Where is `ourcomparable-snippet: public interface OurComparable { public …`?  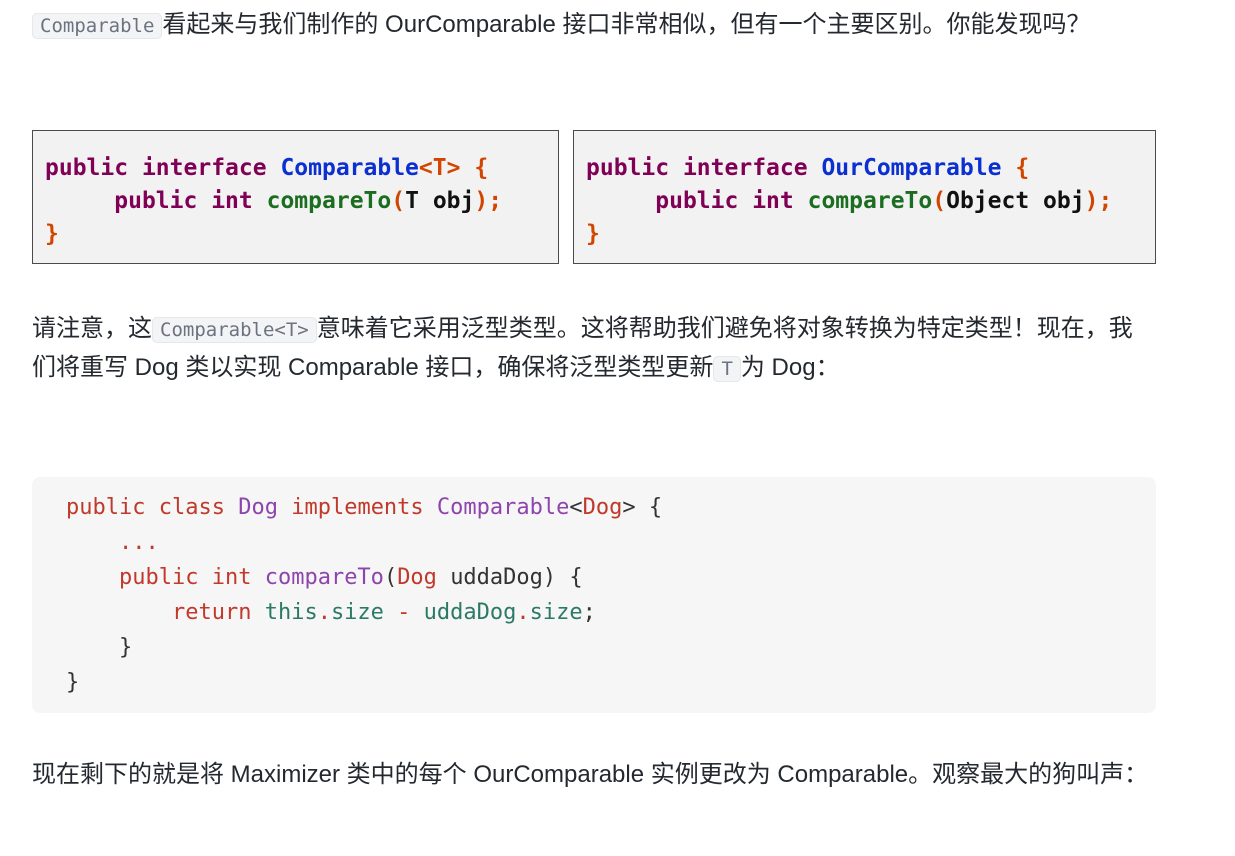
ourcomparable-snippet: public interface OurComparable { public … is located at coordinates (864, 197).